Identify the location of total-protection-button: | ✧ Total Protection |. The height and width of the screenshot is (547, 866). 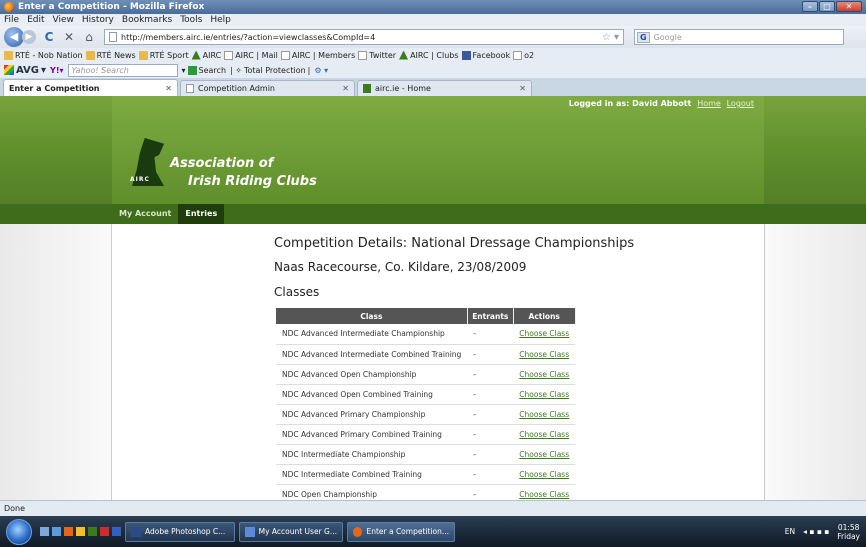
(270, 70).